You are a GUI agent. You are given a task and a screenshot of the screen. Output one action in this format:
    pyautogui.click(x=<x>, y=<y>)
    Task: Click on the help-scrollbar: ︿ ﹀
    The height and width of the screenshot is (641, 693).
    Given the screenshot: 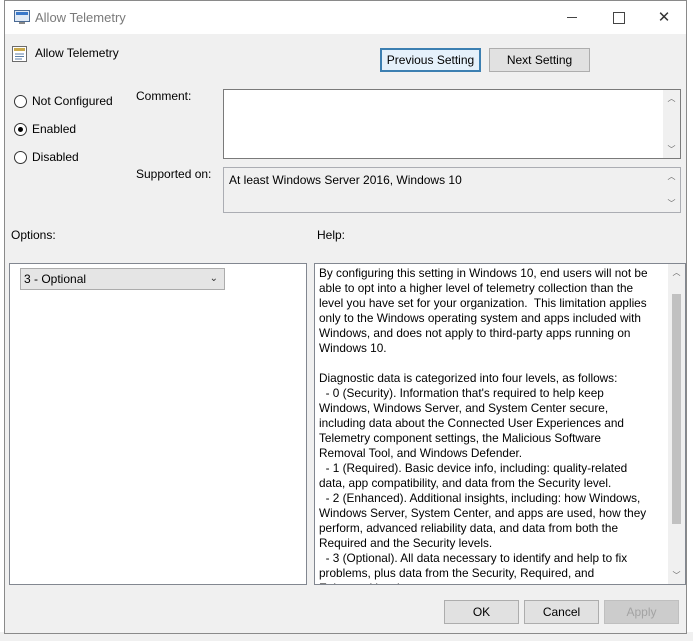 What is the action you would take?
    pyautogui.click(x=676, y=424)
    